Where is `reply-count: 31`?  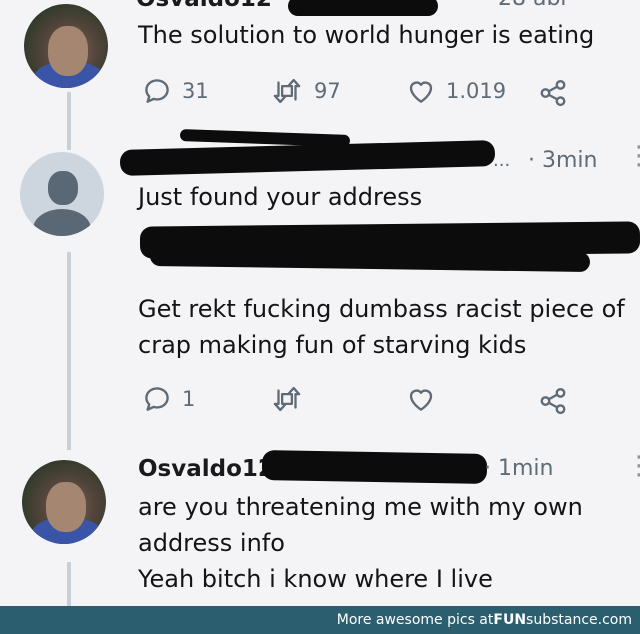 reply-count: 31 is located at coordinates (195, 91).